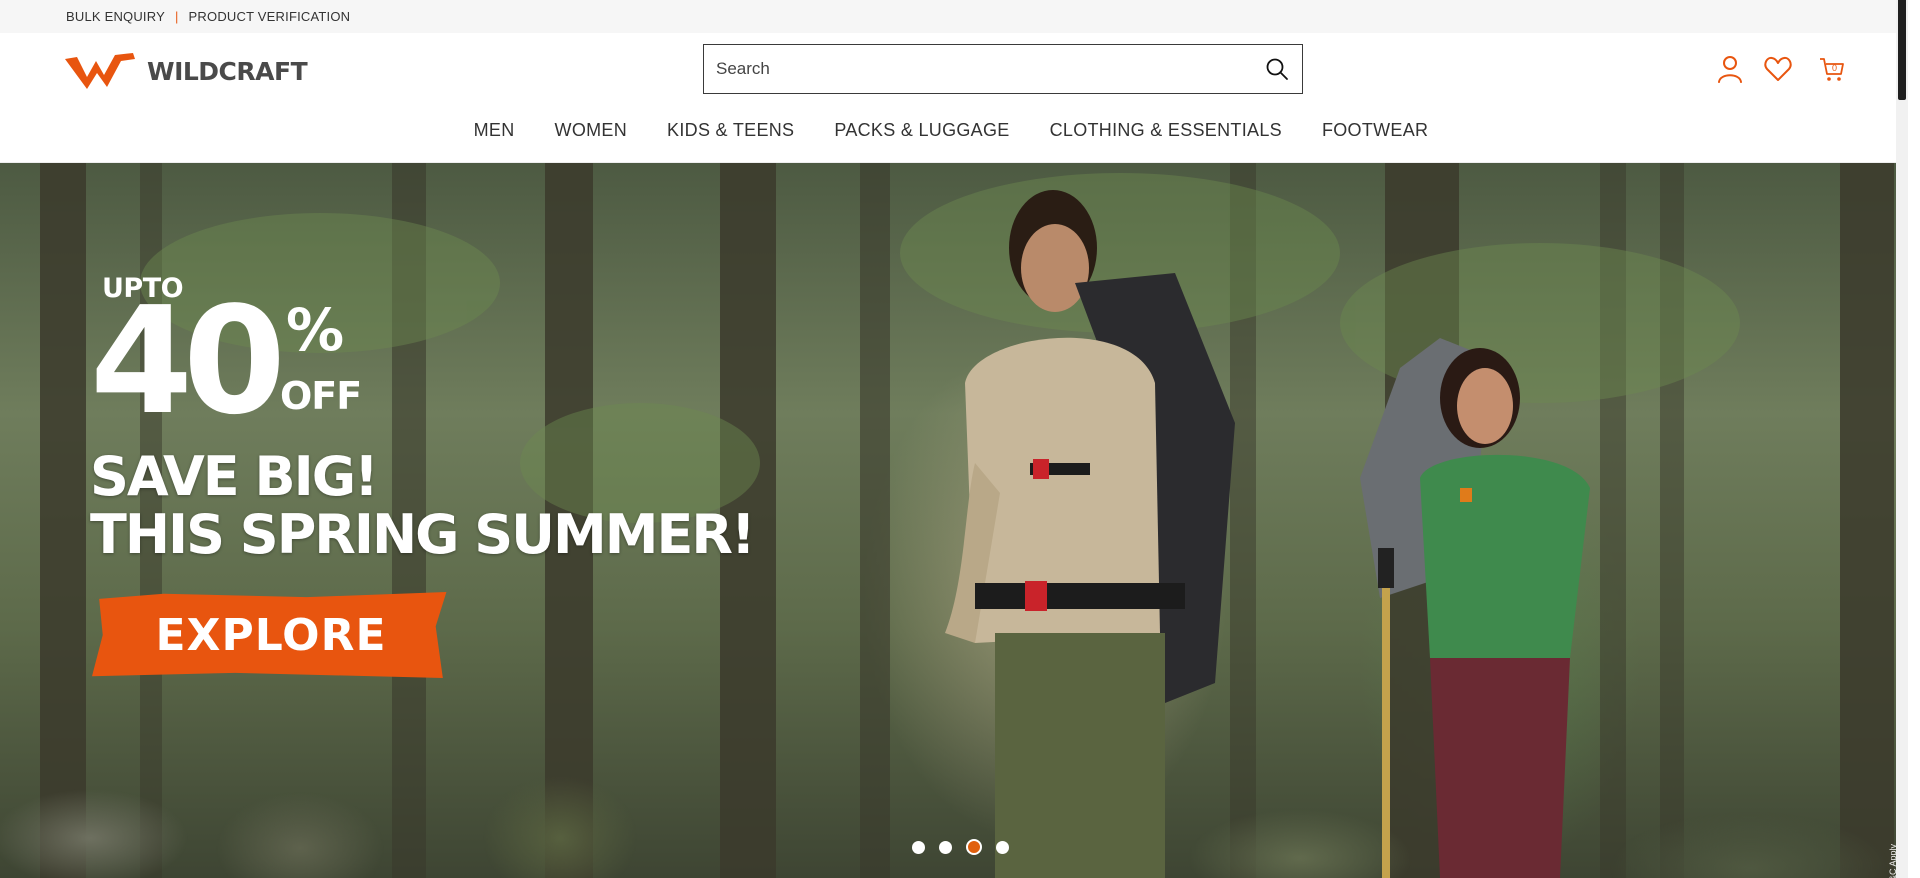 The image size is (1920, 878). I want to click on header: WILDCRAFT Search 0, so click(954, 69).